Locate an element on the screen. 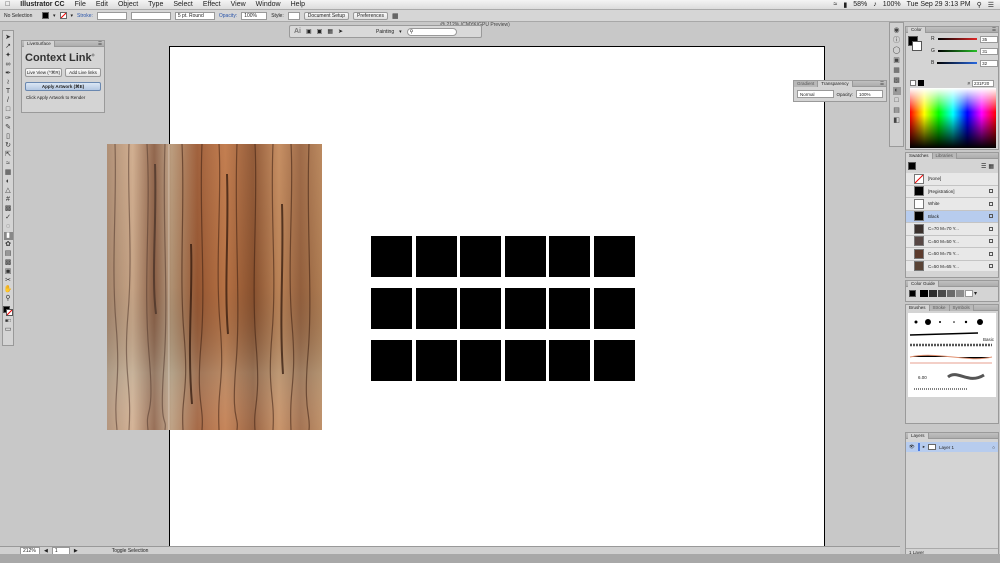 The width and height of the screenshot is (1000, 563). opacity-field: 100% is located at coordinates (869, 94).